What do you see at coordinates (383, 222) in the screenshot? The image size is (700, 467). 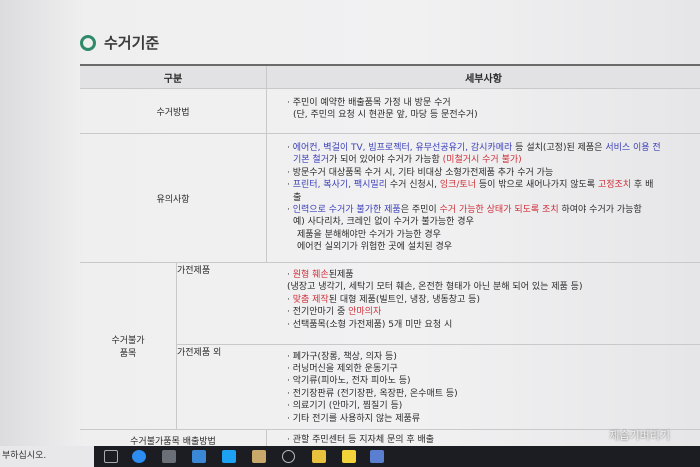 I see `notes-line-7: 예) 사다리차, 크레인 없이 수거가 불가능한 경우` at bounding box center [383, 222].